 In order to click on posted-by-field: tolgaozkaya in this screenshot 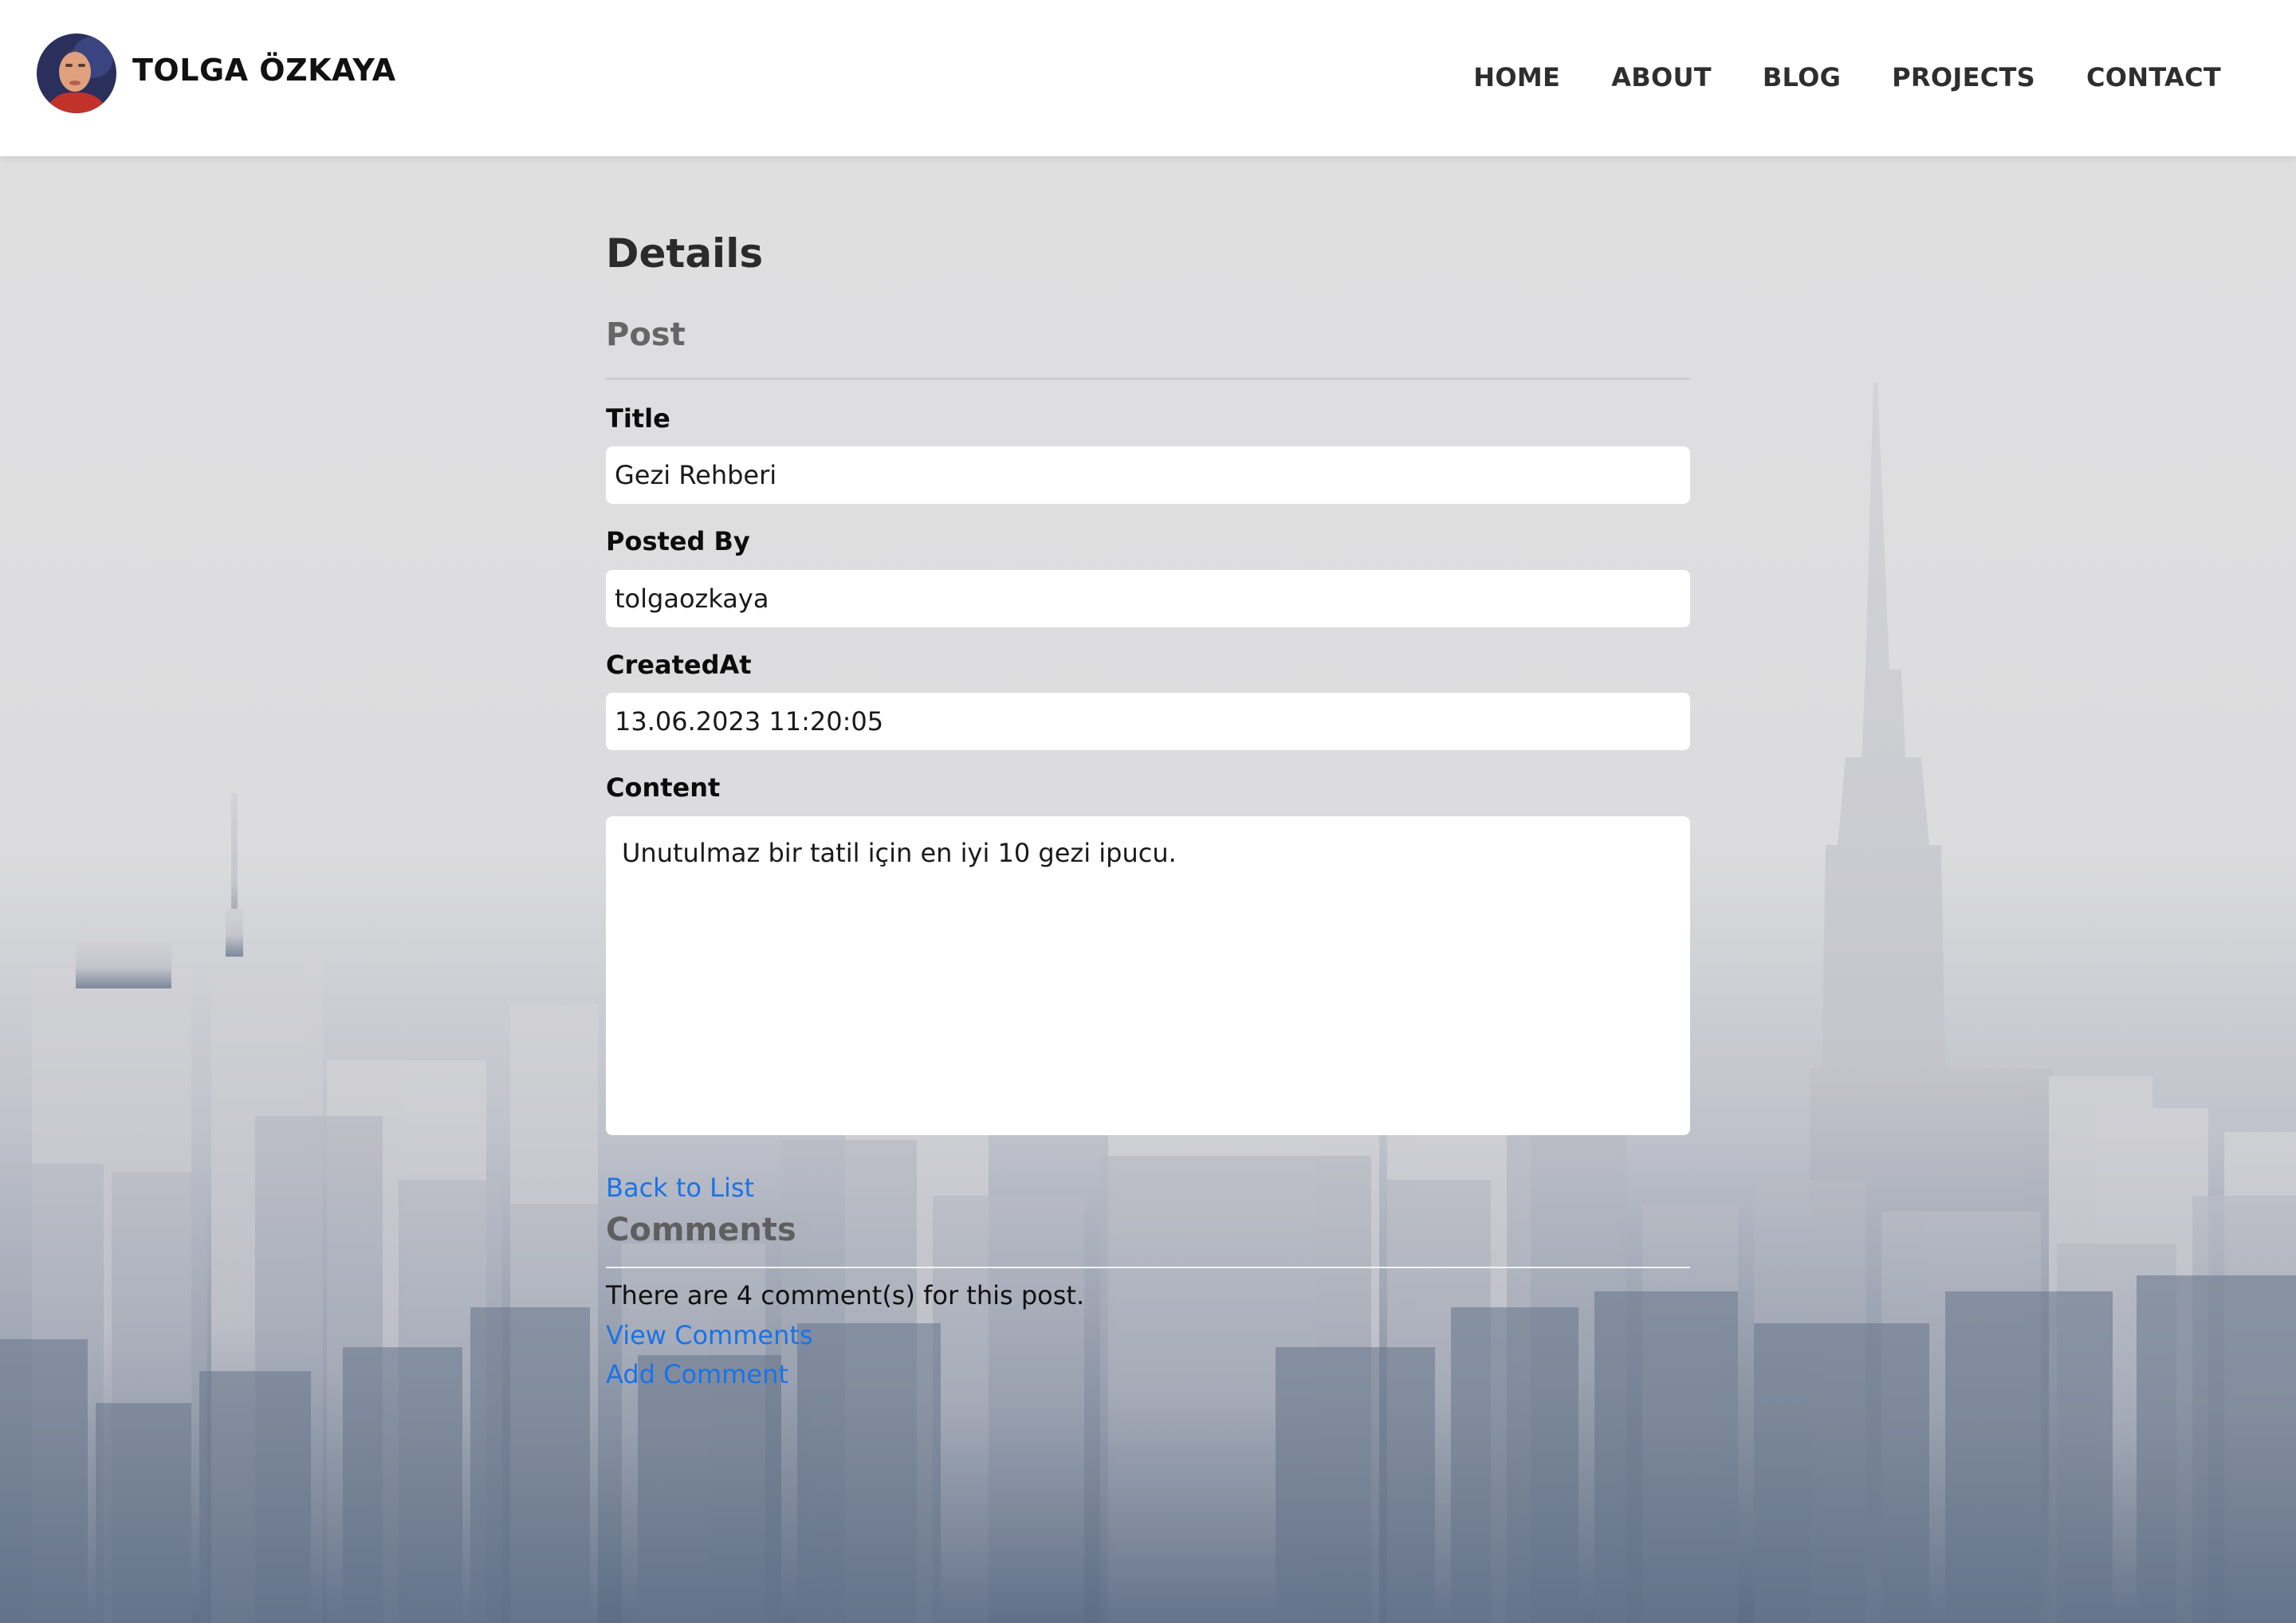, I will do `click(1148, 598)`.